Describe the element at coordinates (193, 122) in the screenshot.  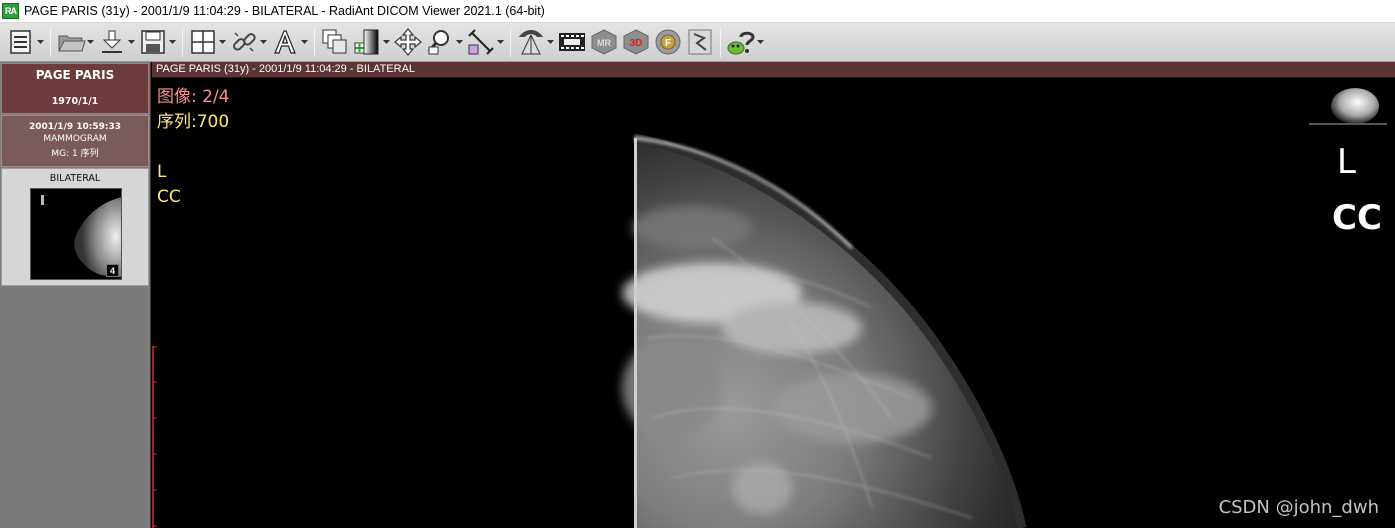
I see `series-number-overlay: 序列:700` at that location.